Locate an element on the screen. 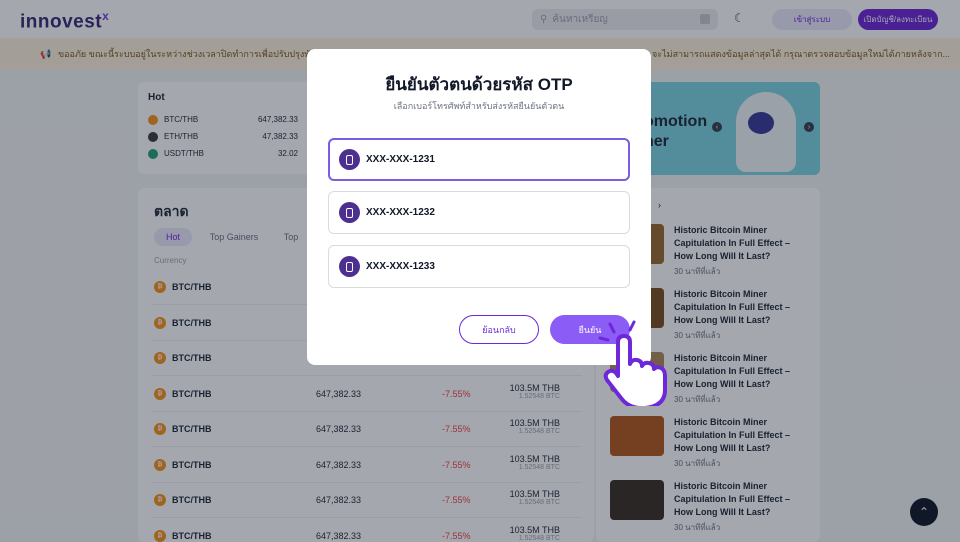 This screenshot has width=960, height=542. phone-option: XXX-XXX-1233 is located at coordinates (479, 266).